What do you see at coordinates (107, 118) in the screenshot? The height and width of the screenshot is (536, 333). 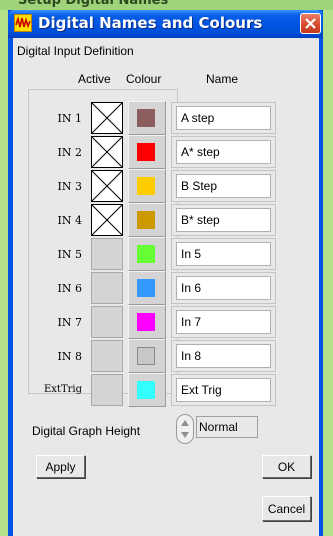 I see `active-checkbox-in1` at bounding box center [107, 118].